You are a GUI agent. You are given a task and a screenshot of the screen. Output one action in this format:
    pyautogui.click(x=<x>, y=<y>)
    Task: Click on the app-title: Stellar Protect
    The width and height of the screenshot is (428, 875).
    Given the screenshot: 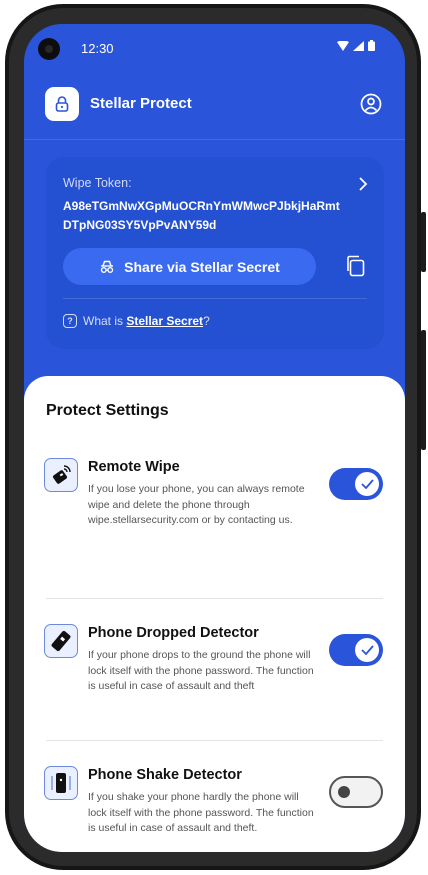 What is the action you would take?
    pyautogui.click(x=141, y=103)
    